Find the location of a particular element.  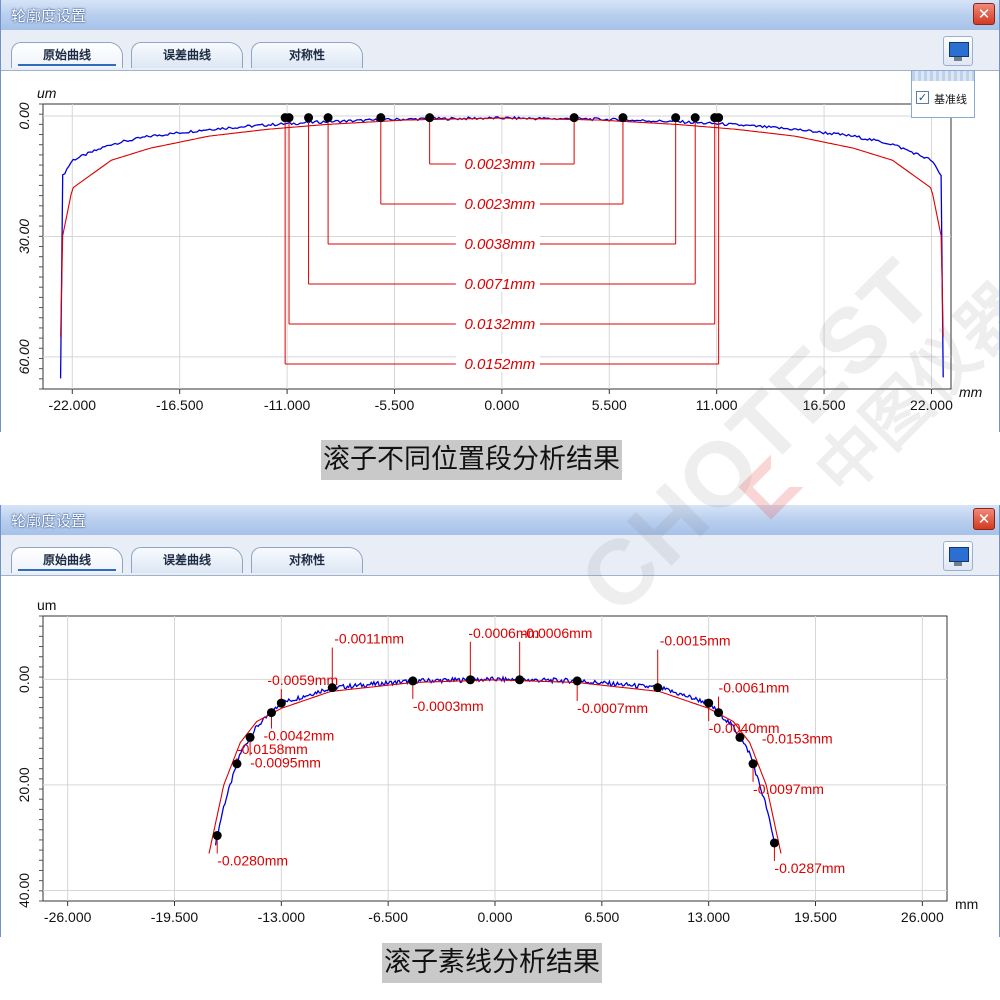

x-tick-label: 5.500 is located at coordinates (609, 405).